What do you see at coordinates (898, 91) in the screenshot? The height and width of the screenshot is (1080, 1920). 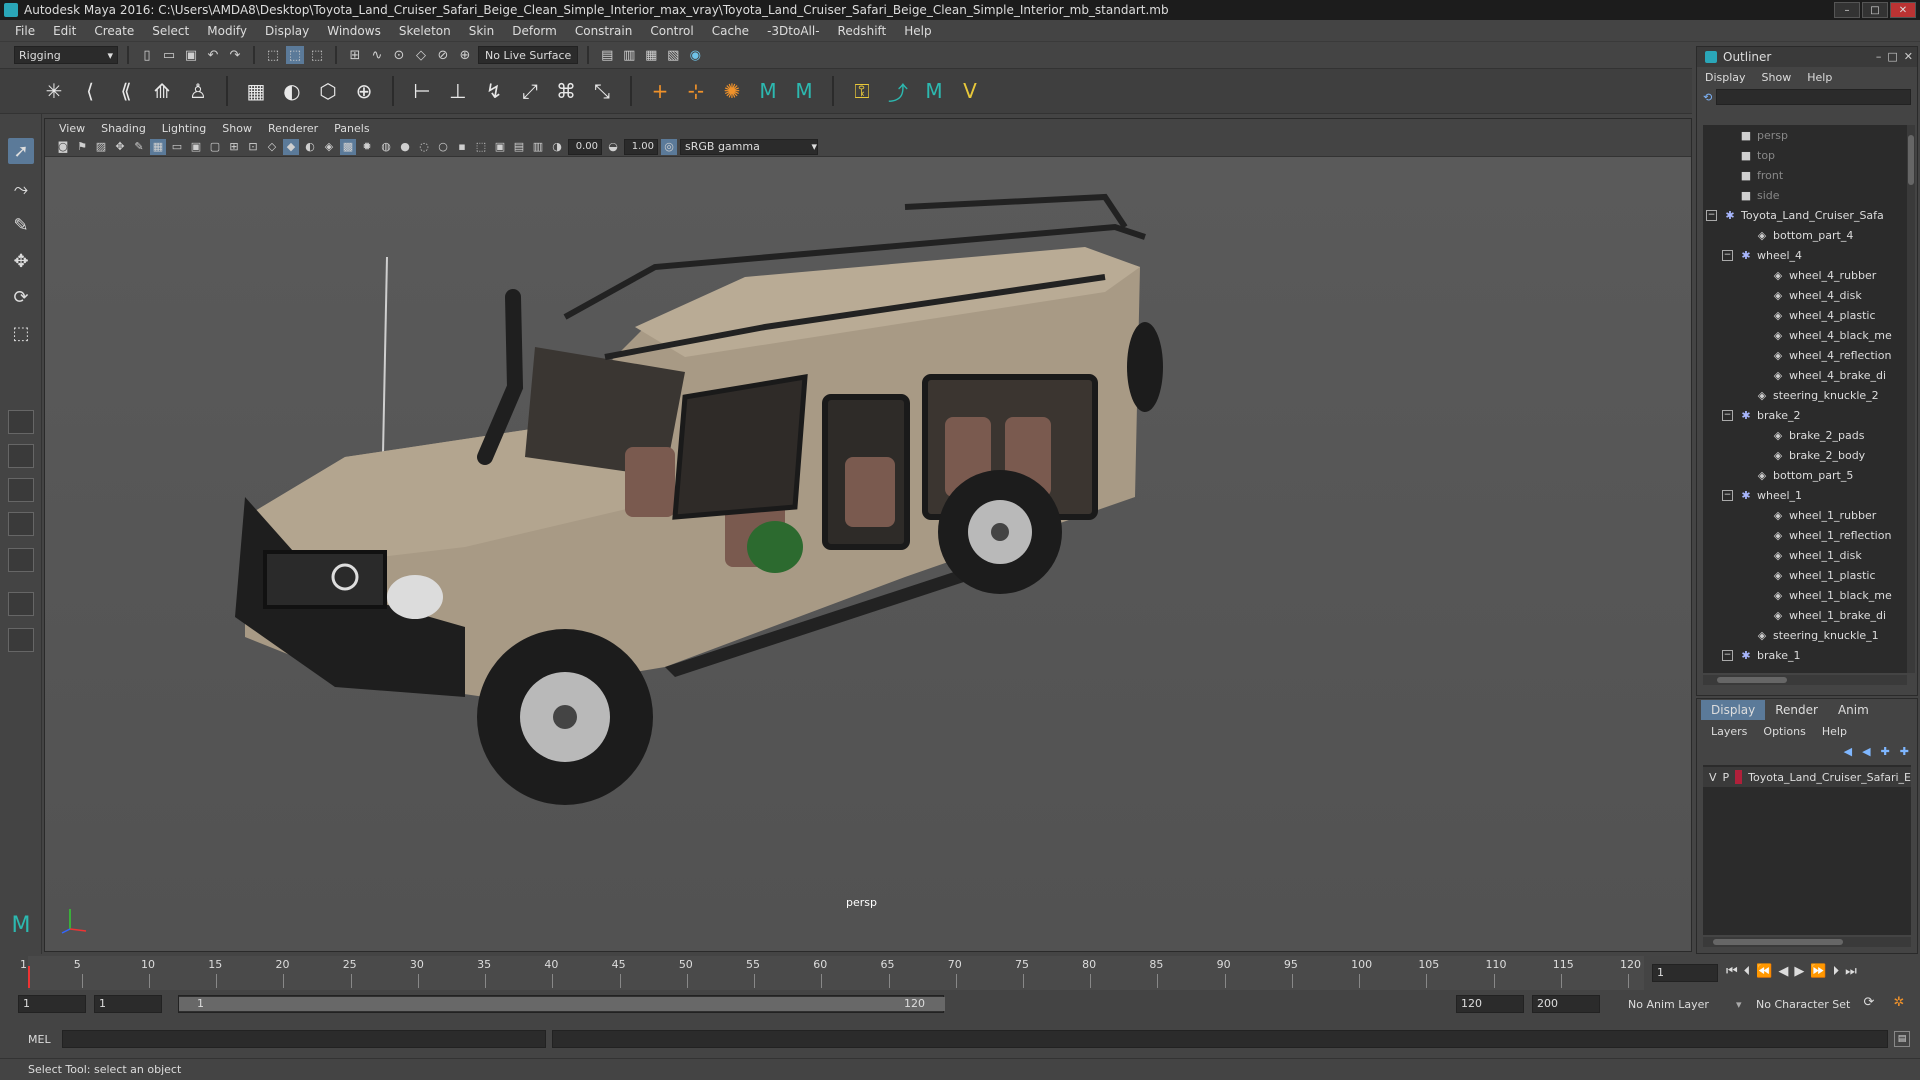 I see `blend-shape-icon: ⤴` at bounding box center [898, 91].